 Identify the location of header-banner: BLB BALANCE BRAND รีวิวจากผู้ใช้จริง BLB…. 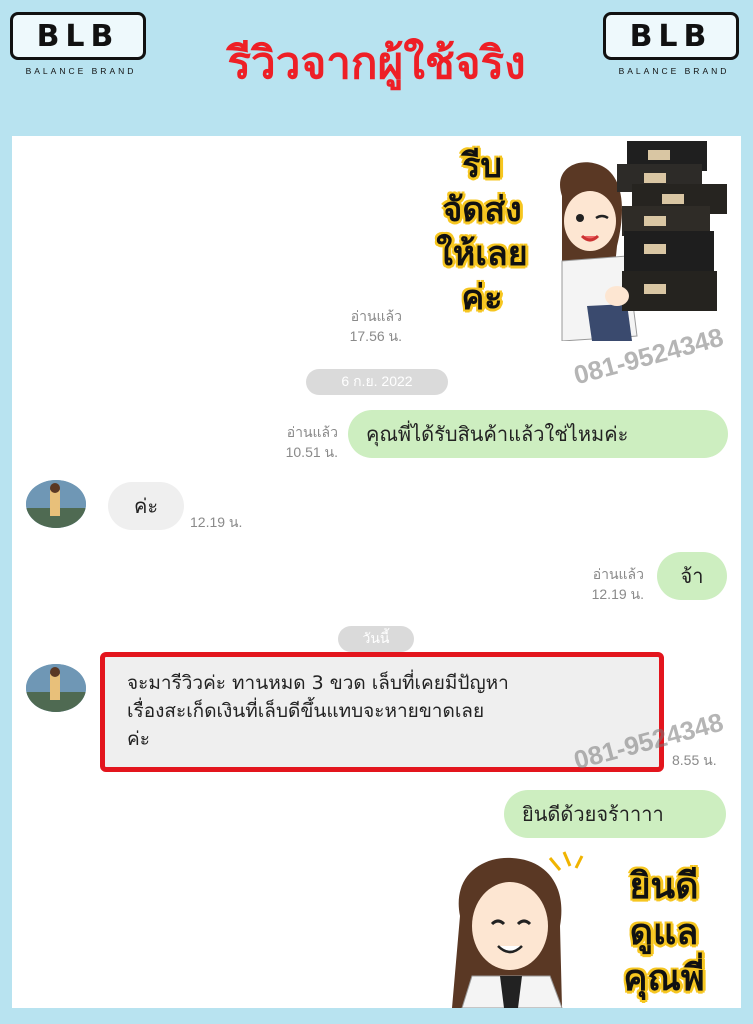
(376, 67).